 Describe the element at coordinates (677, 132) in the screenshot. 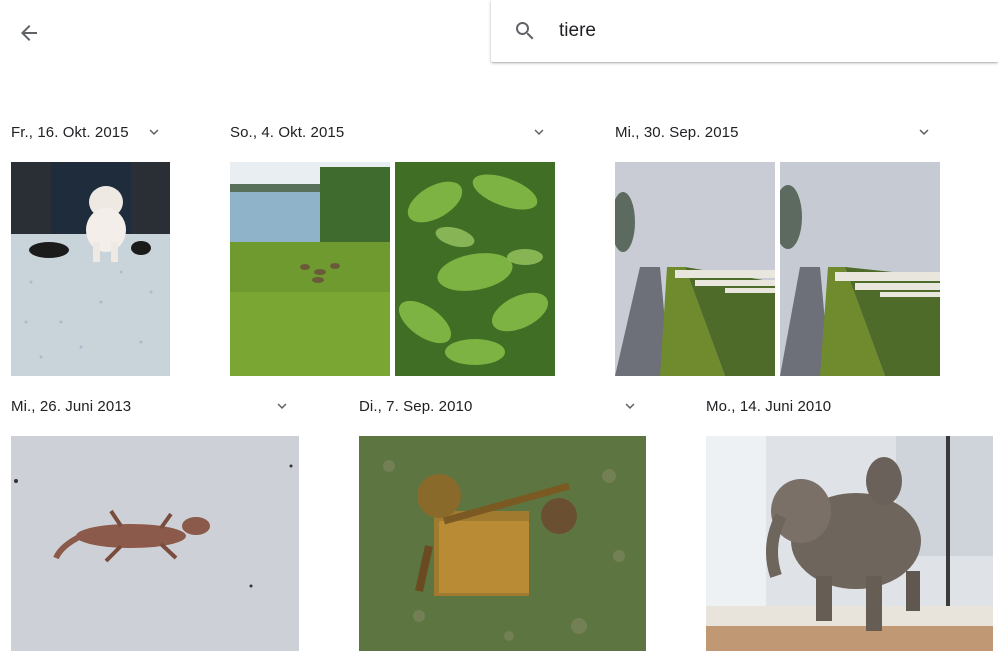

I see `group-date-label: Mi., 30. Sep. 2015` at that location.